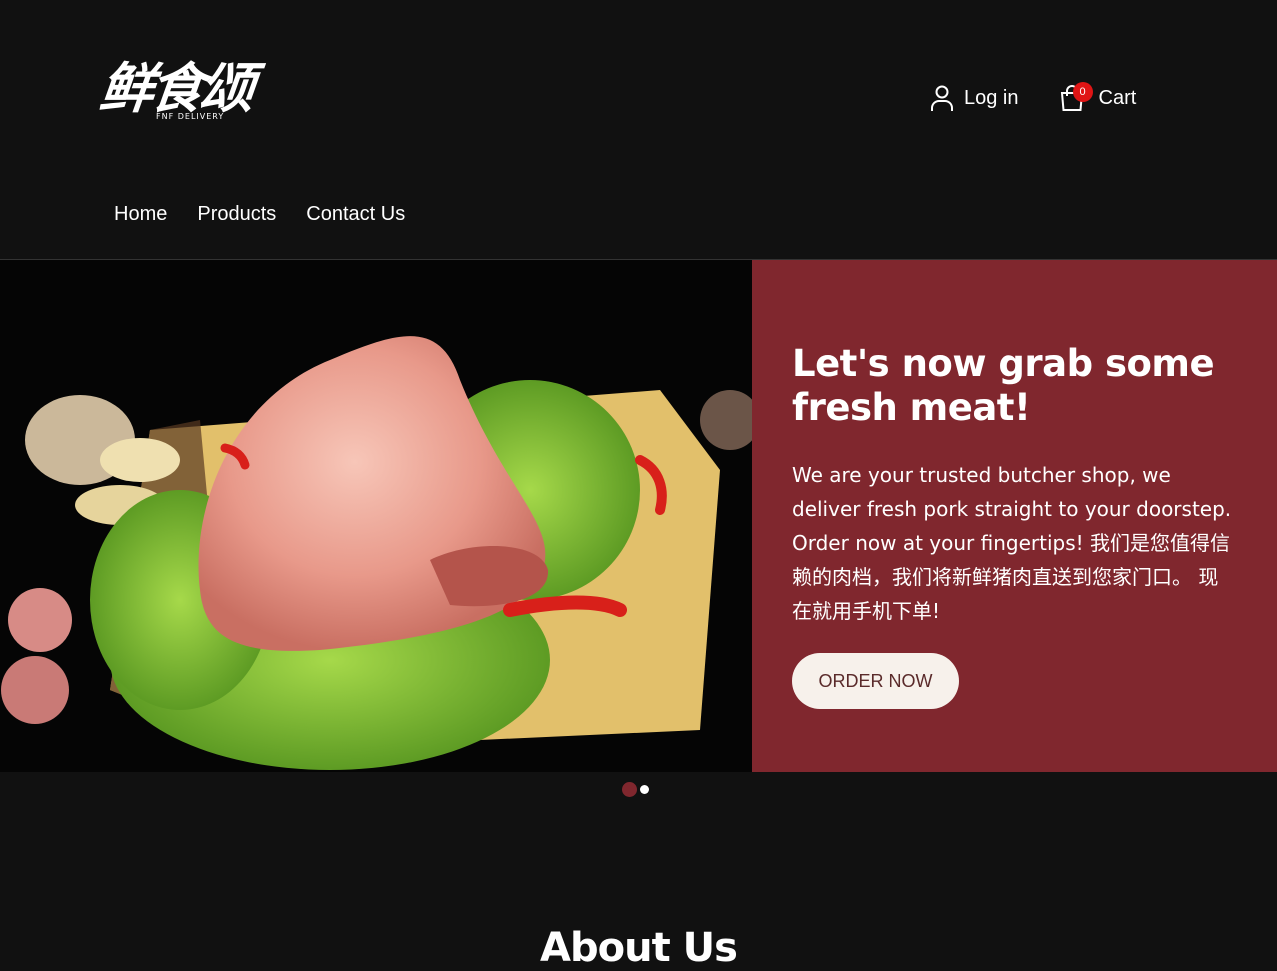  Describe the element at coordinates (1082, 92) in the screenshot. I see `cart-count-badge: 0` at that location.